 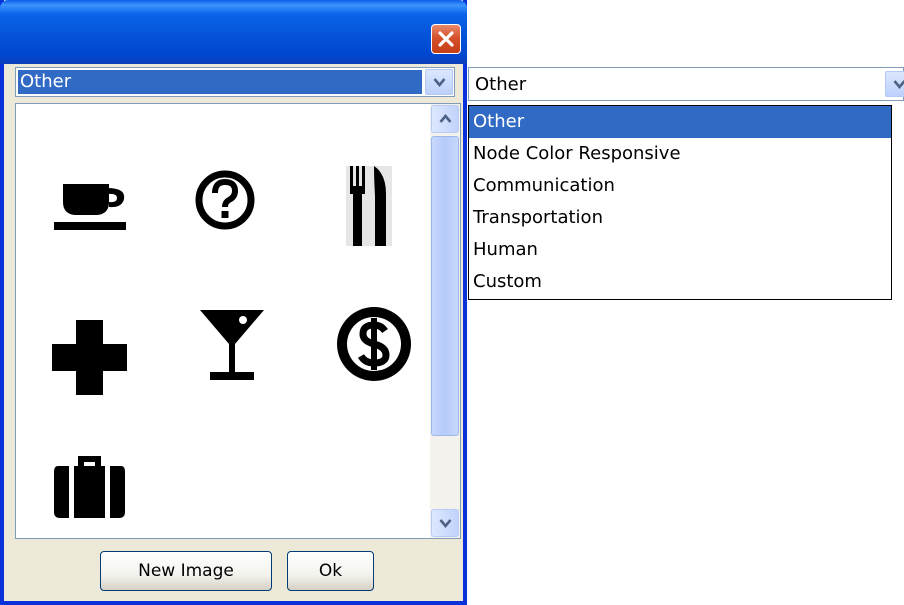 I want to click on dollar-coin-icon, so click(x=374, y=344).